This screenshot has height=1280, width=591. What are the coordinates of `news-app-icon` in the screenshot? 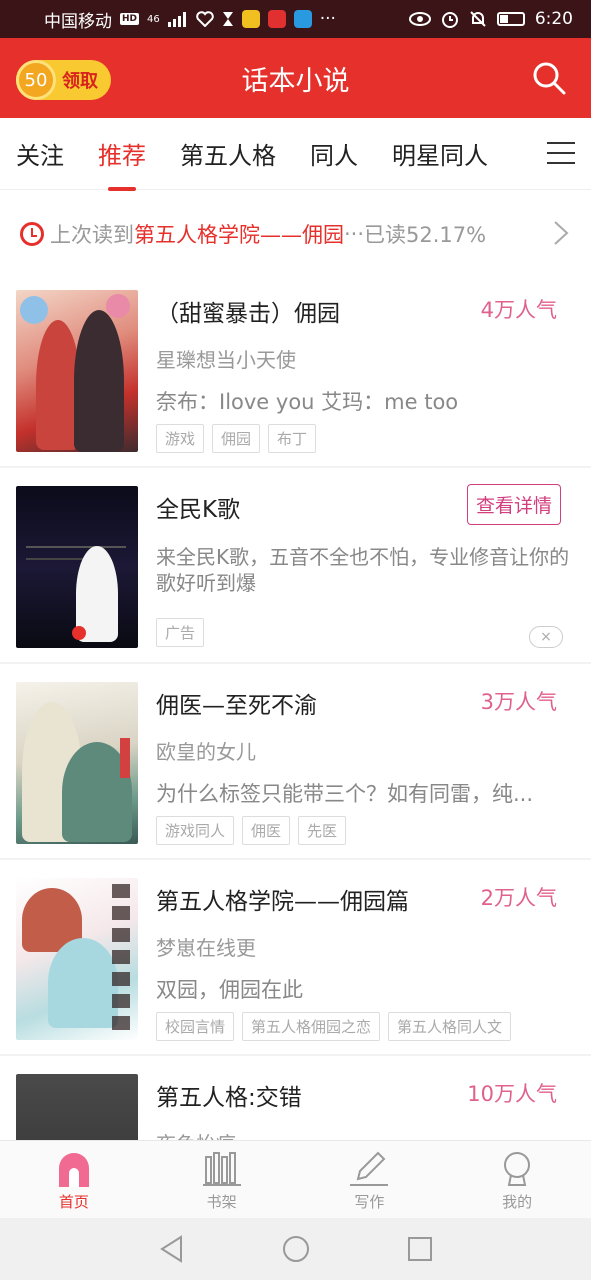 It's located at (276, 19).